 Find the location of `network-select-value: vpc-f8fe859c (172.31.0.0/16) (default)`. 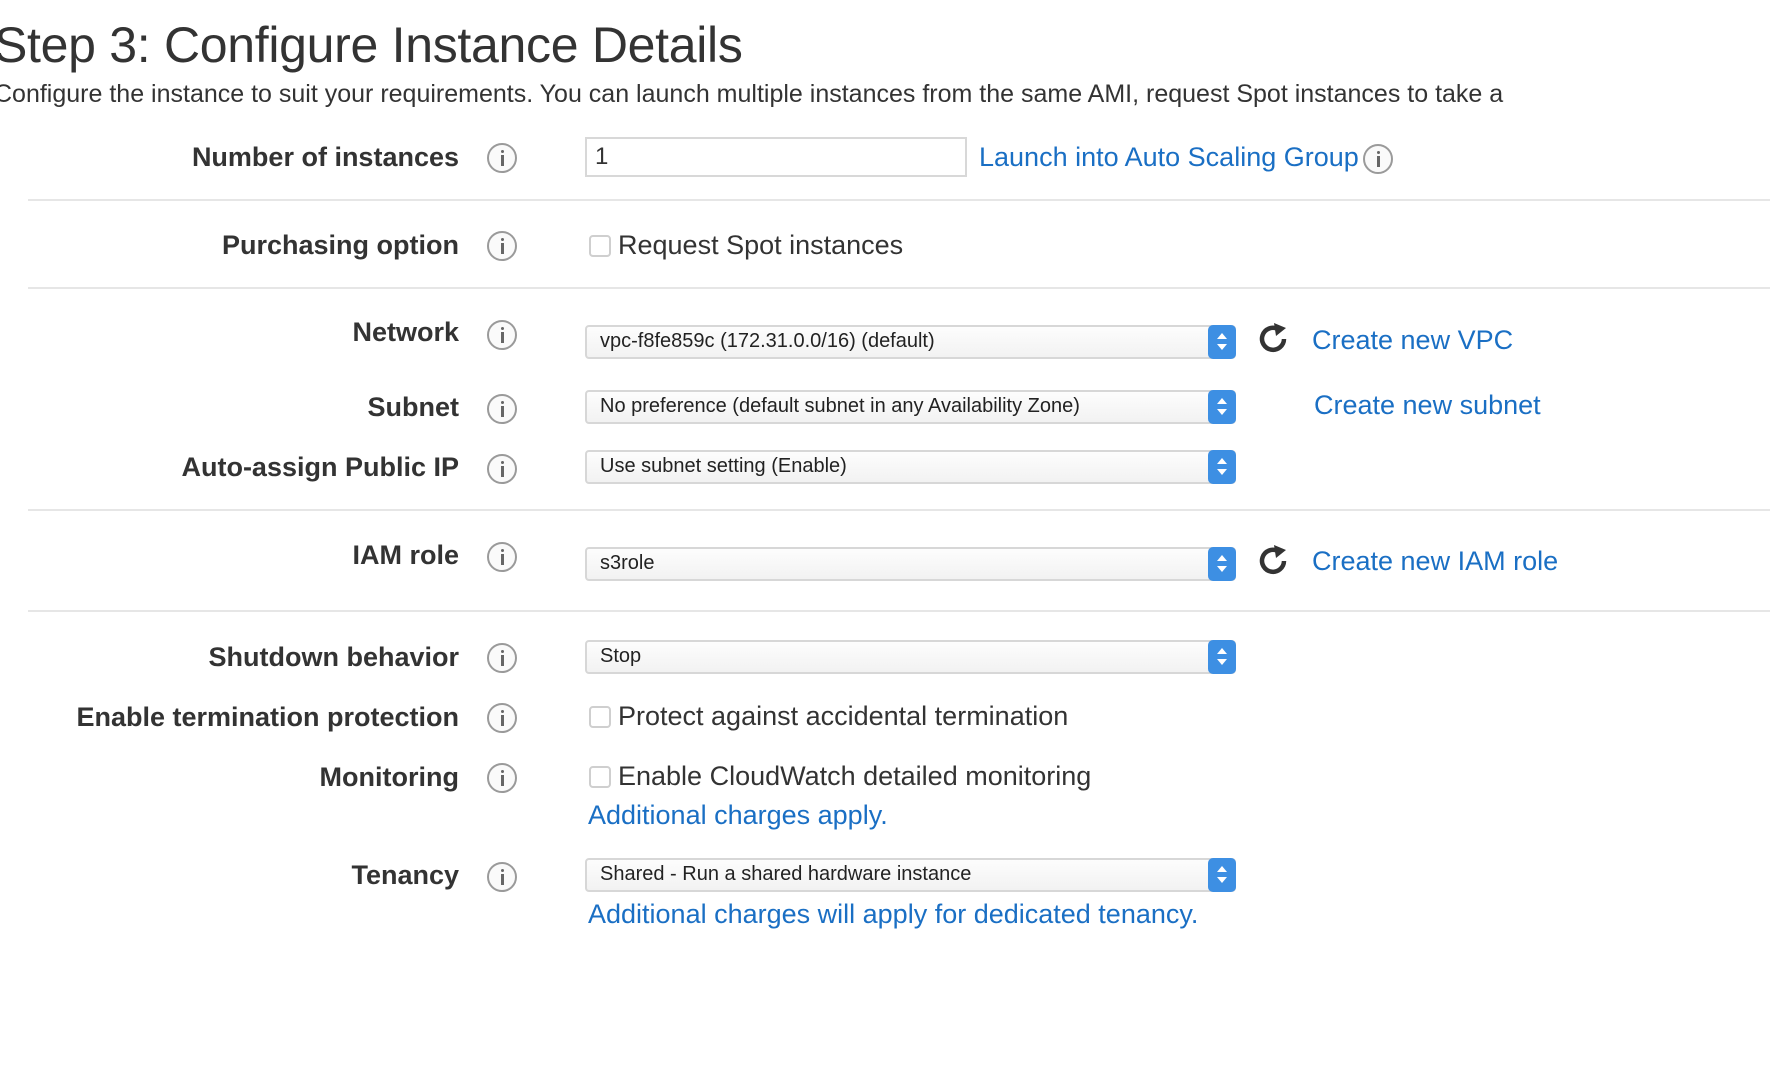

network-select-value: vpc-f8fe859c (172.31.0.0/16) (default) is located at coordinates (767, 341).